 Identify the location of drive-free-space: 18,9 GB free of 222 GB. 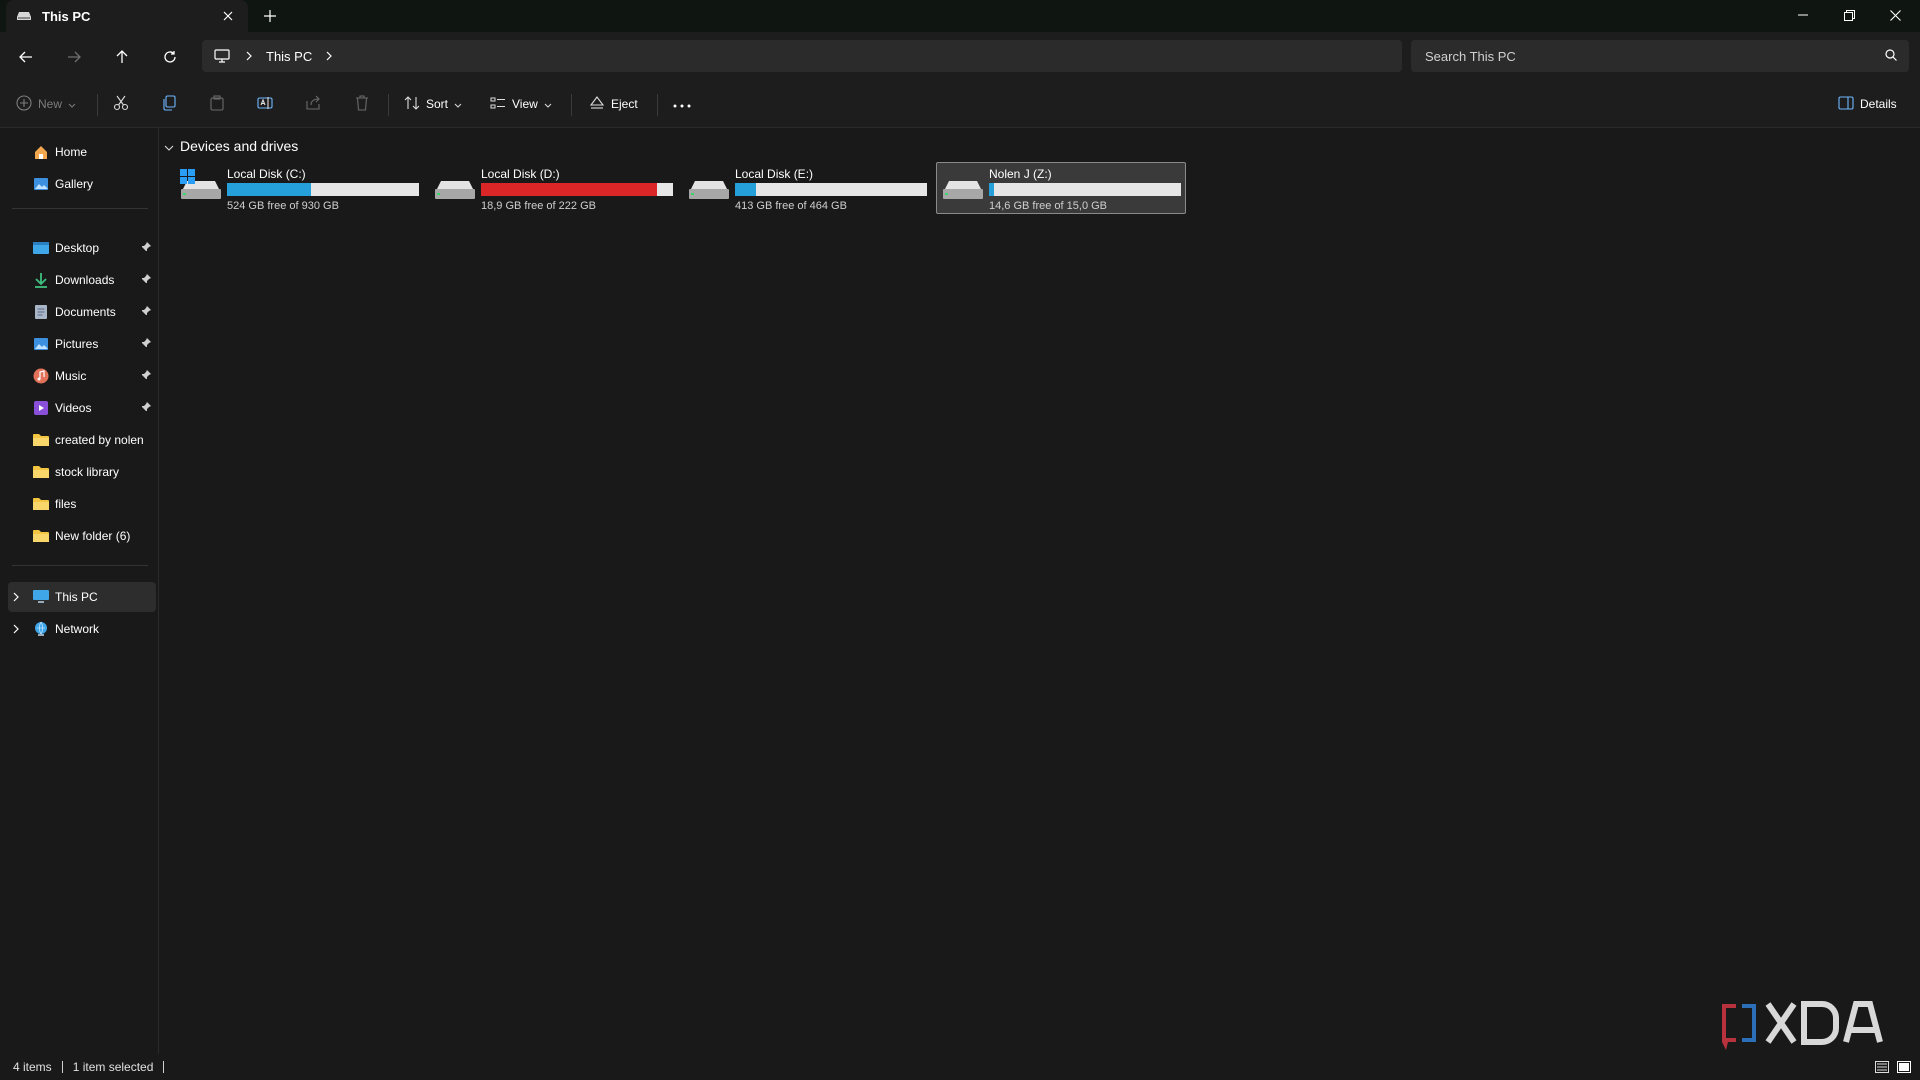
(538, 206).